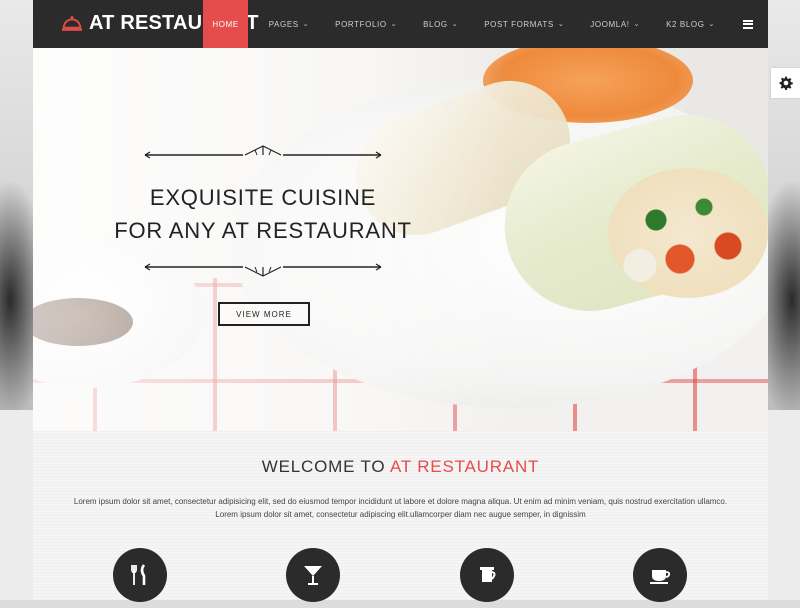 The image size is (800, 608). I want to click on nav-item-joomla: JOOMLA! ⌄, so click(615, 24).